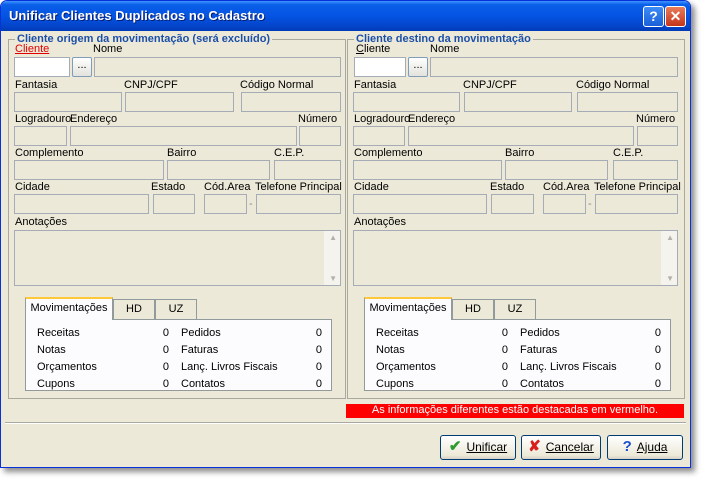 This screenshot has width=702, height=479. Describe the element at coordinates (251, 204) in the screenshot. I see `origin-phone-dash: -` at that location.